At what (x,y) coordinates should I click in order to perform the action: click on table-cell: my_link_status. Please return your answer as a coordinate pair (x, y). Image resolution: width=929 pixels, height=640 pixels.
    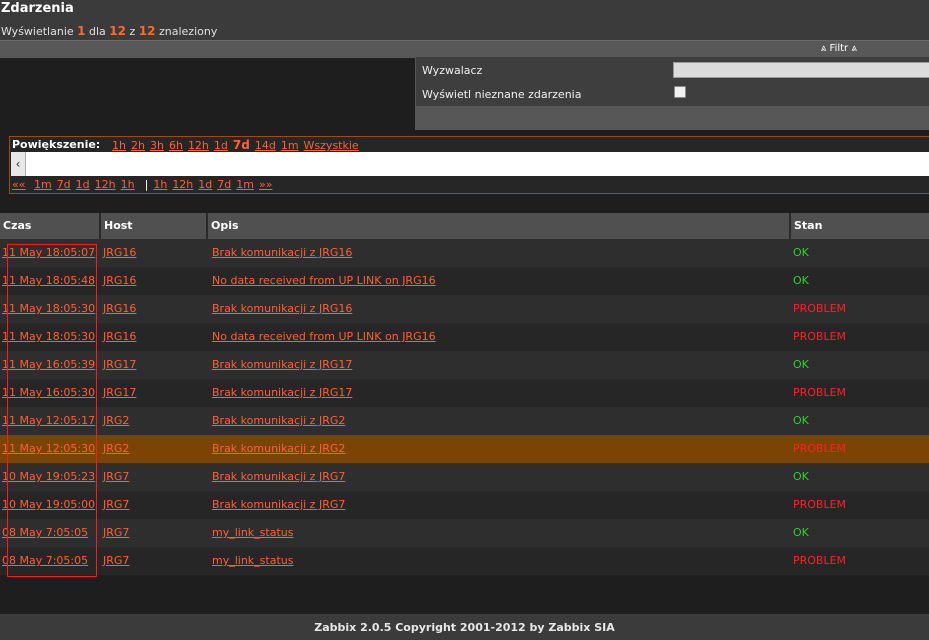
    Looking at the image, I should click on (499, 561).